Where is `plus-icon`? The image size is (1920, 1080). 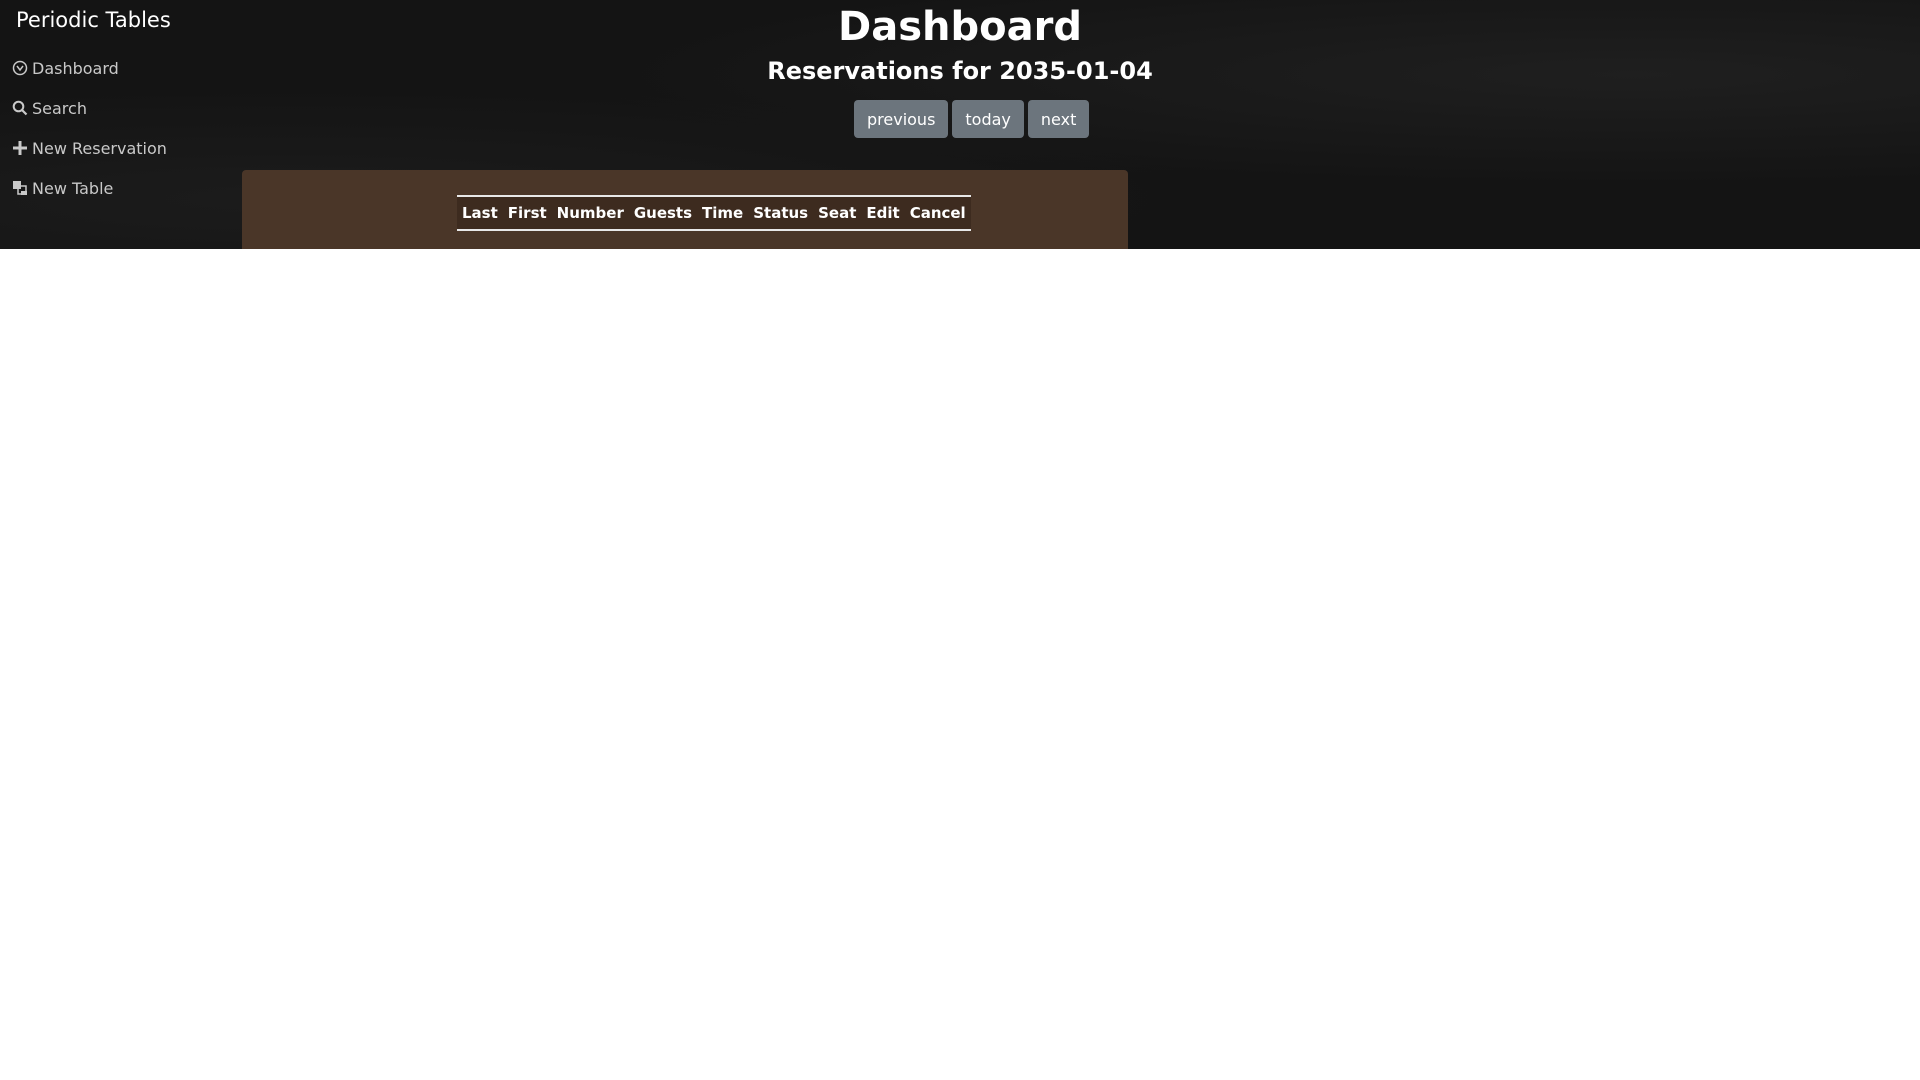
plus-icon is located at coordinates (20, 148).